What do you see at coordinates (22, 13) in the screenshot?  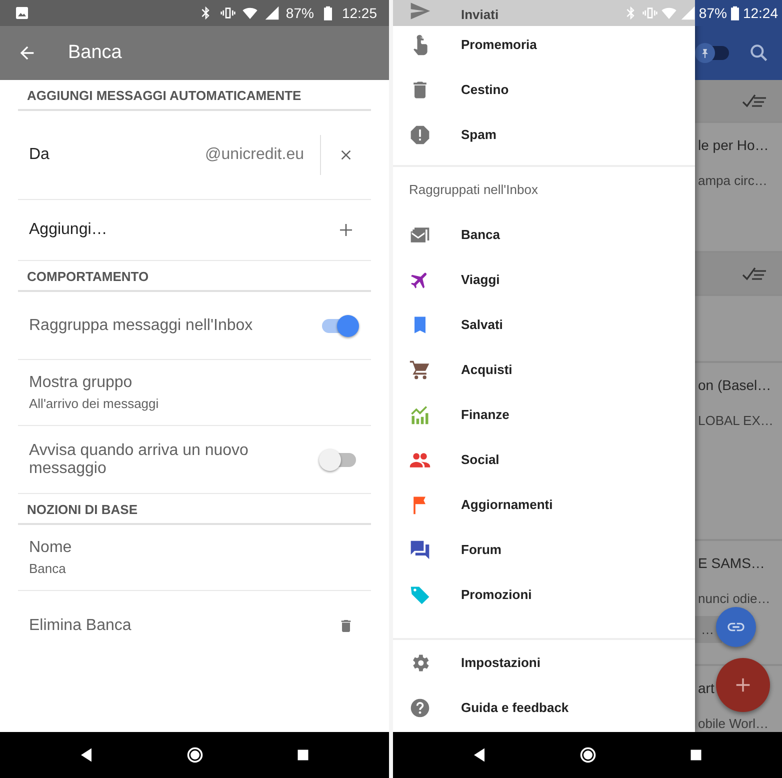 I see `image-icon` at bounding box center [22, 13].